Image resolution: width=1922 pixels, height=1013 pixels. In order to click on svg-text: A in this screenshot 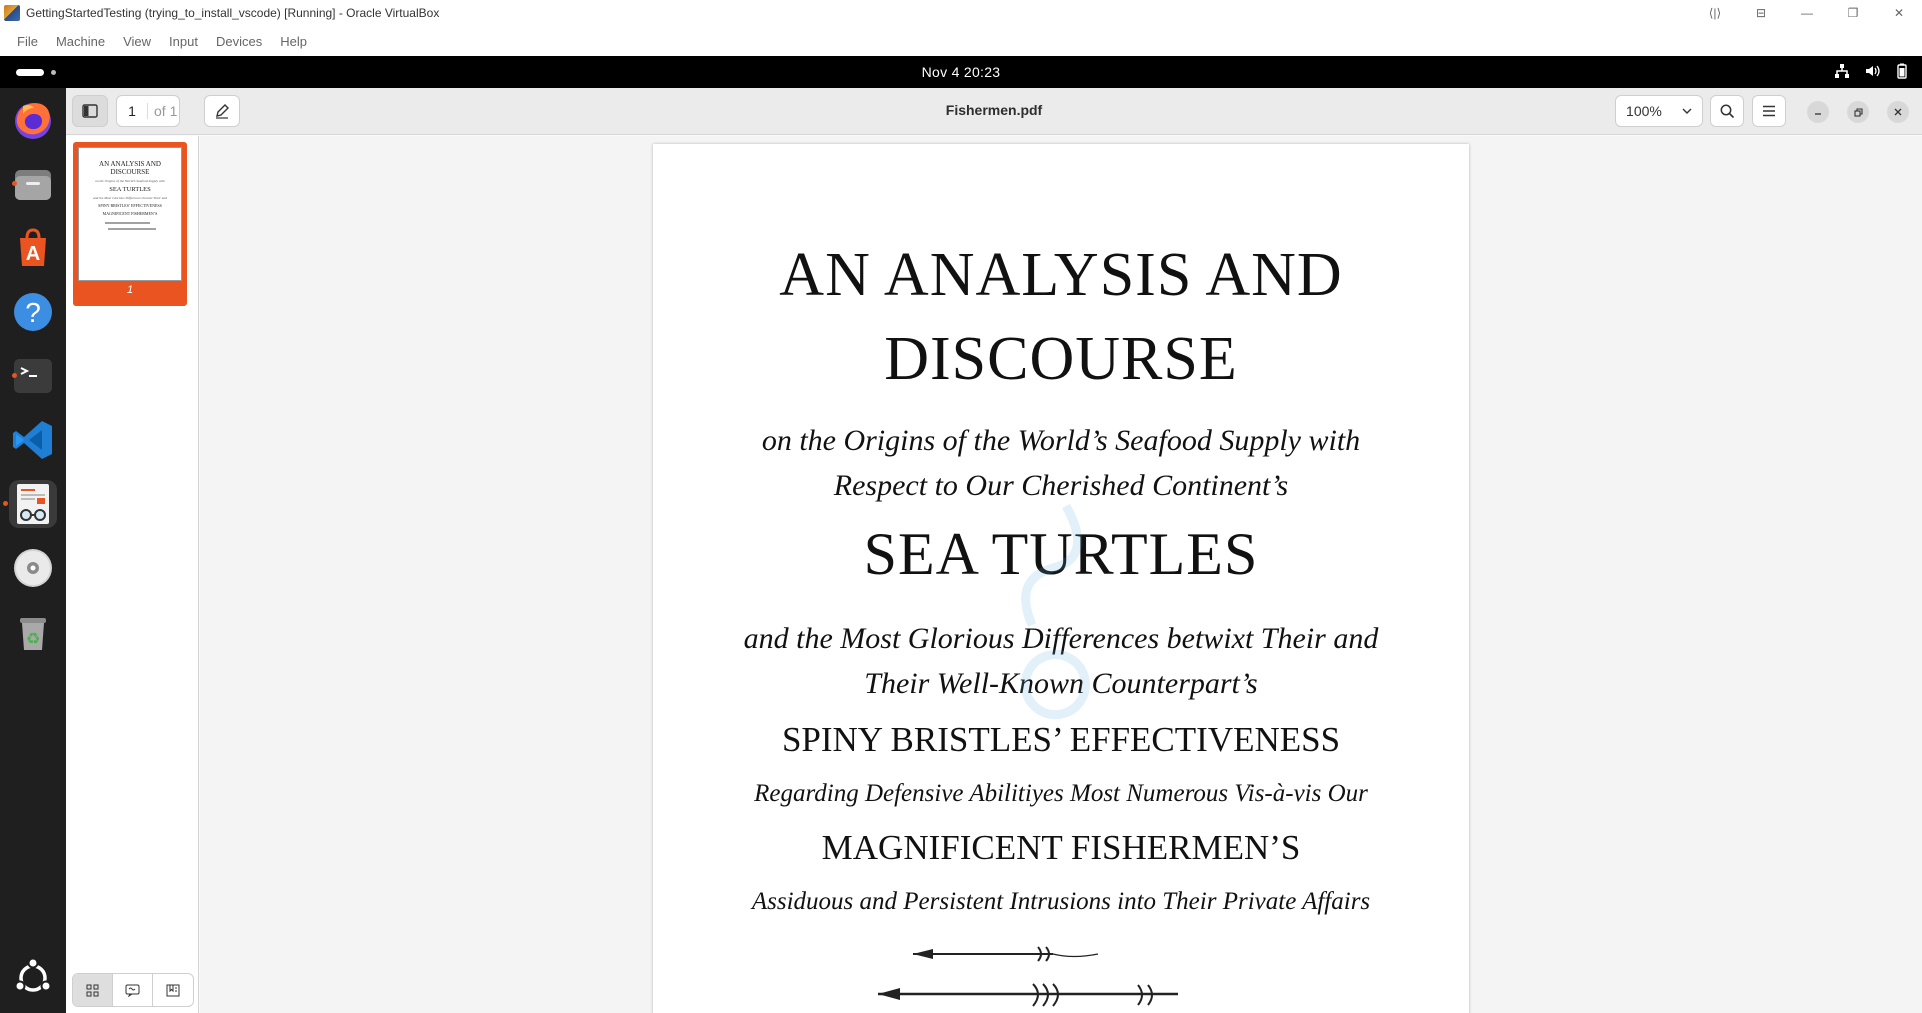, I will do `click(33, 254)`.